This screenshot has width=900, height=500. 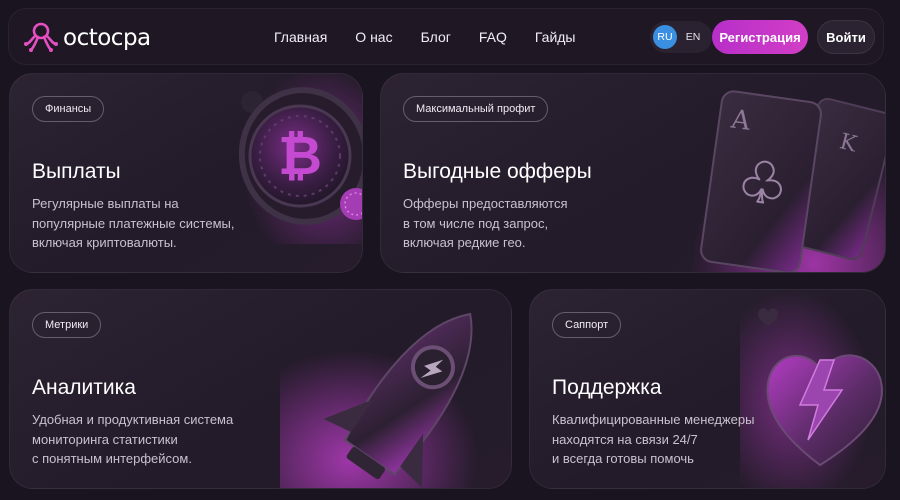 I want to click on desc-line: Регулярные выплаты на, so click(x=105, y=203).